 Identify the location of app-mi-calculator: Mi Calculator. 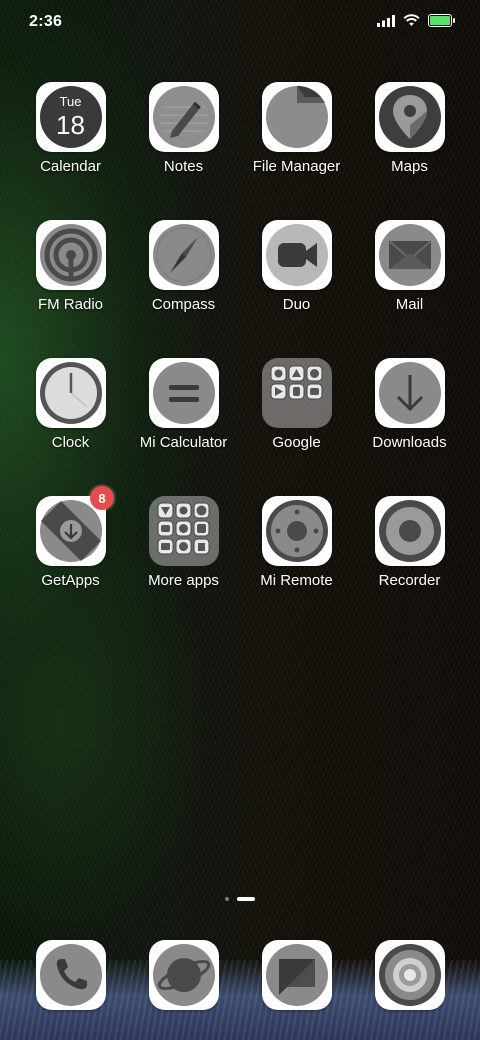
(183, 404).